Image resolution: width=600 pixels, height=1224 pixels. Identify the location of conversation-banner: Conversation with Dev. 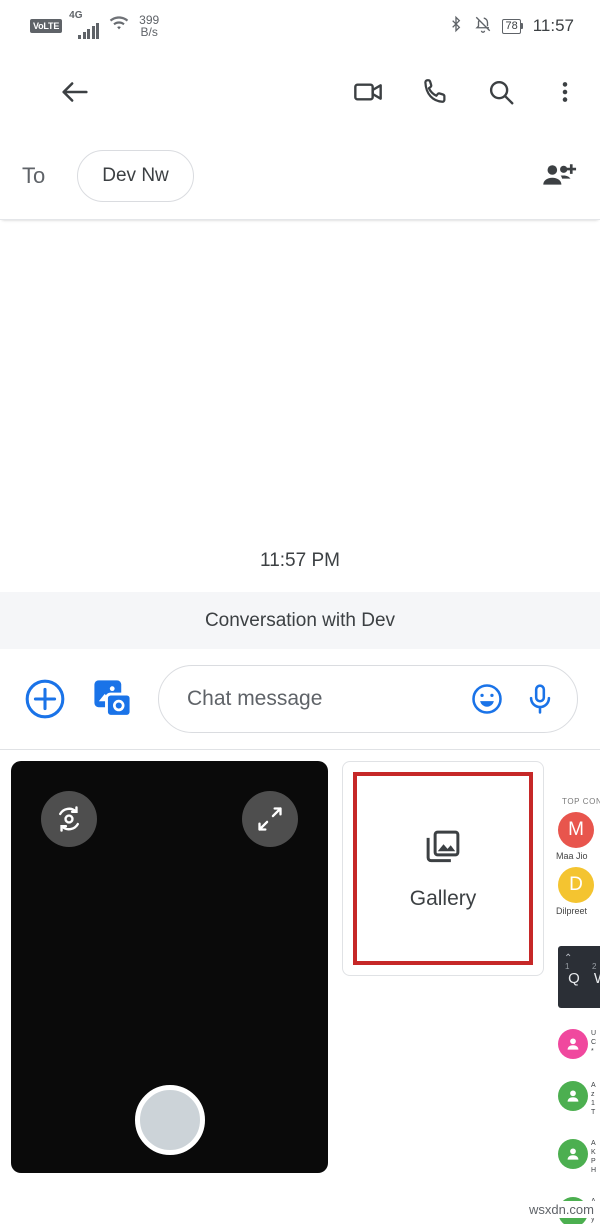
(300, 620).